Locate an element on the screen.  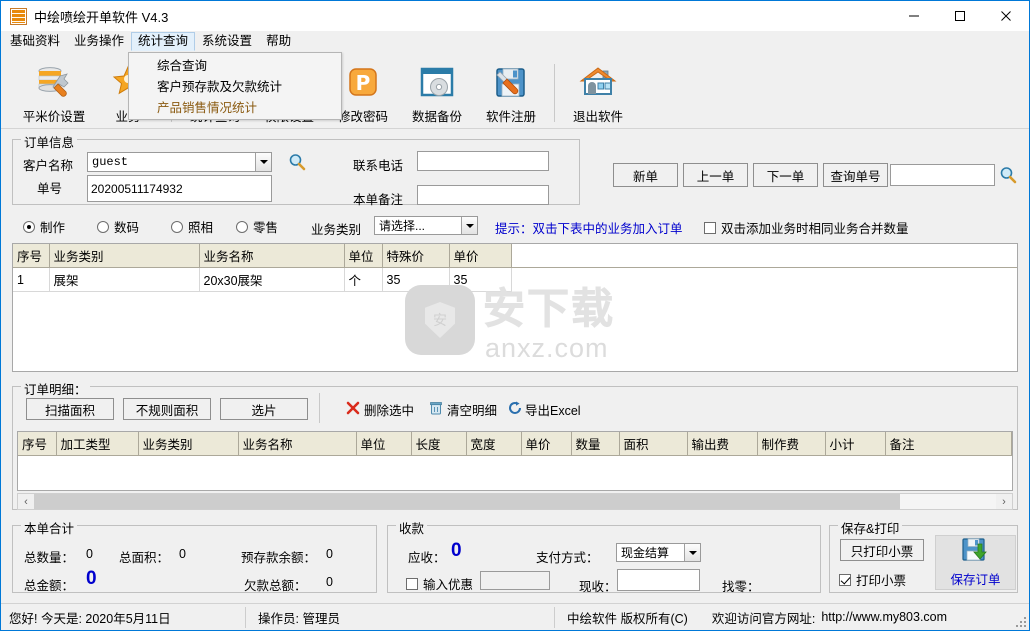
cell-filler is located at coordinates (764, 279).